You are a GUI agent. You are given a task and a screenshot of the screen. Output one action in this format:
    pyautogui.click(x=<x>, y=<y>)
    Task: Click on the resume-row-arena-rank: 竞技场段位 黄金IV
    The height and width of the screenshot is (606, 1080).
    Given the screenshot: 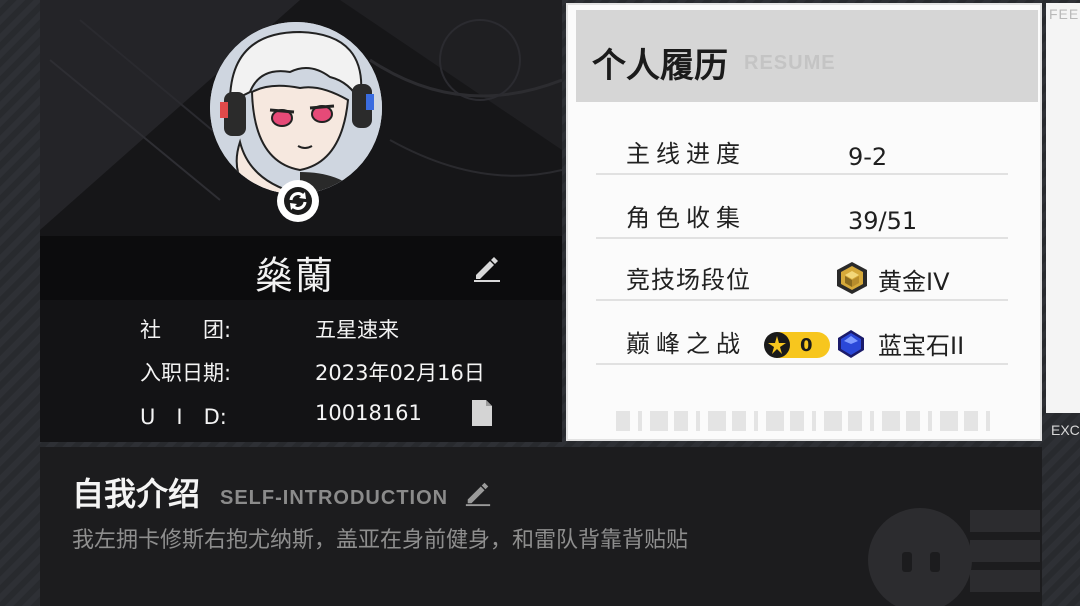 What is the action you would take?
    pyautogui.click(x=802, y=276)
    